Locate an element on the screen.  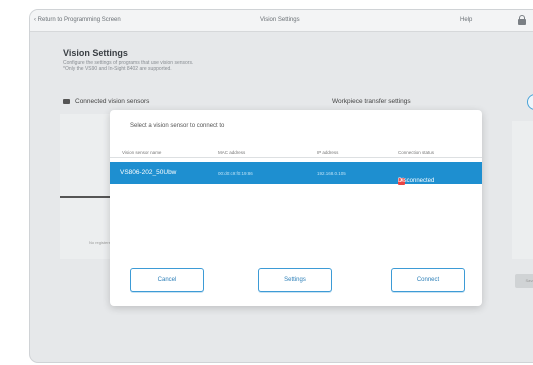
column-header: Vision sensor name is located at coordinates (142, 152).